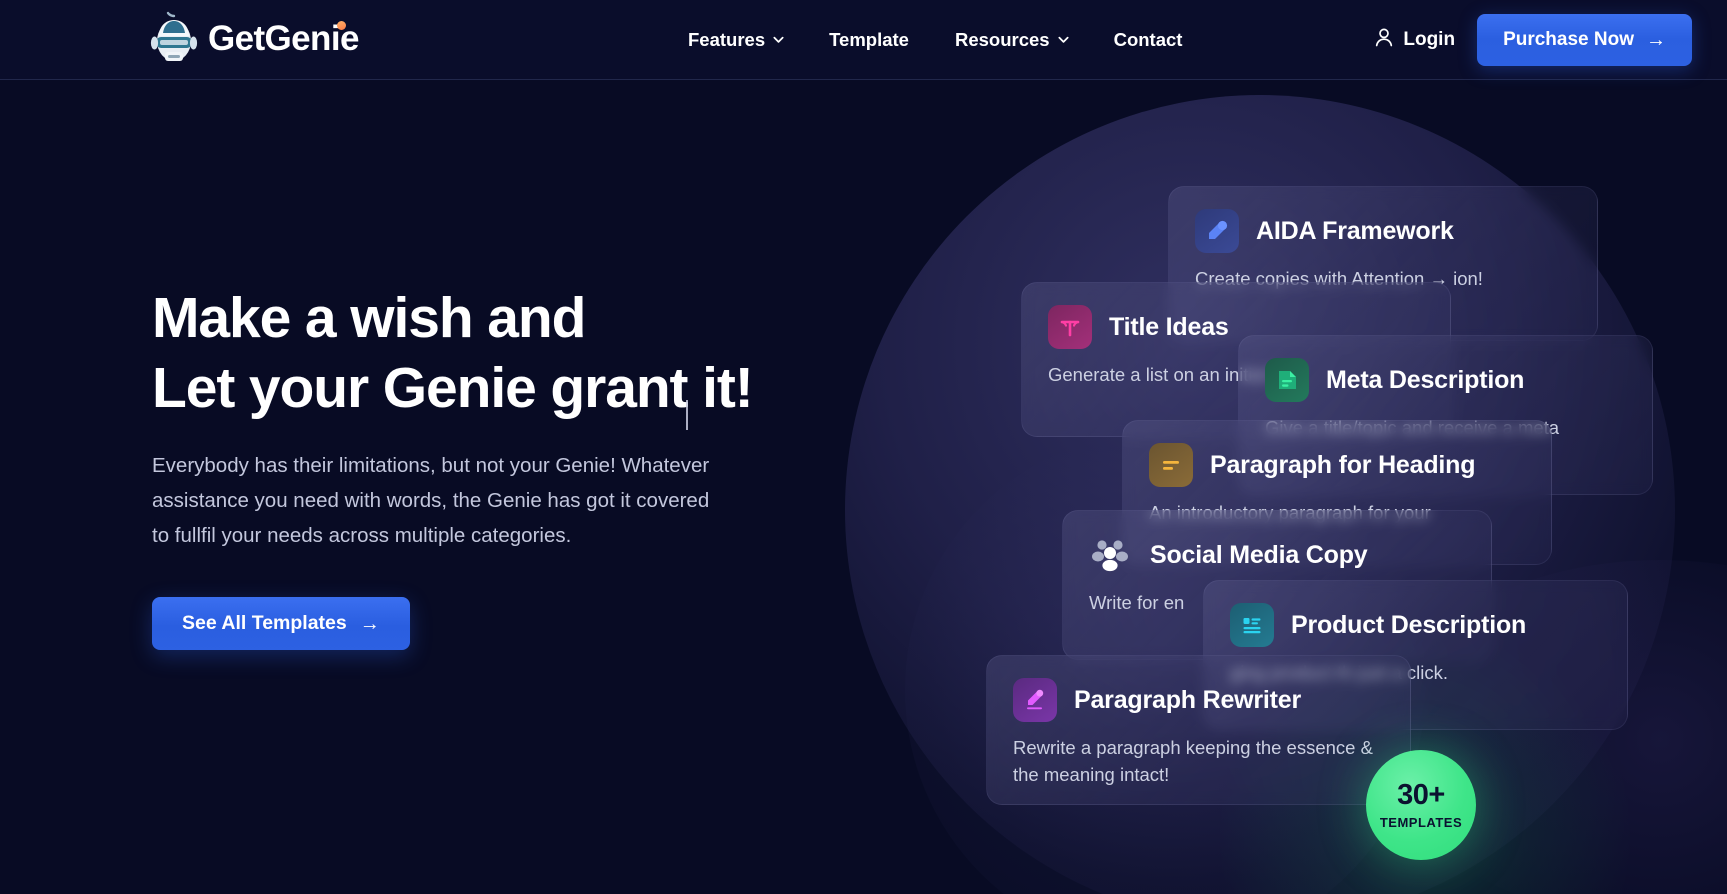  I want to click on see-all-templates-label: See All Templates, so click(264, 623).